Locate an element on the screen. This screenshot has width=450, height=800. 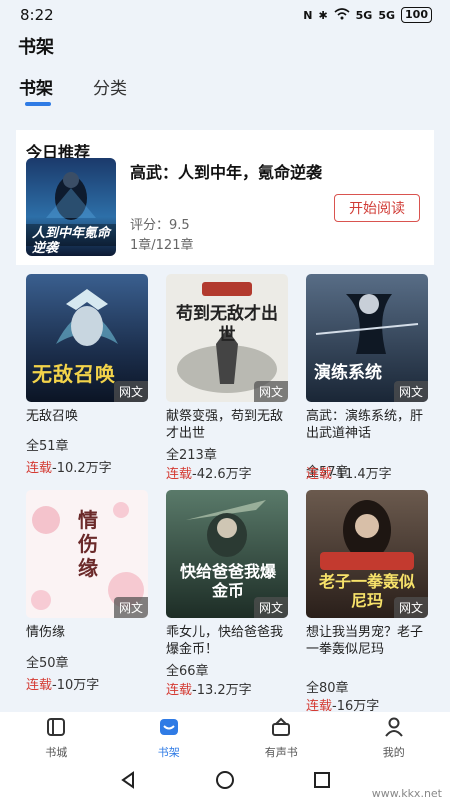
book-serial-info: 连载-10.2万字 is located at coordinates (69, 466).